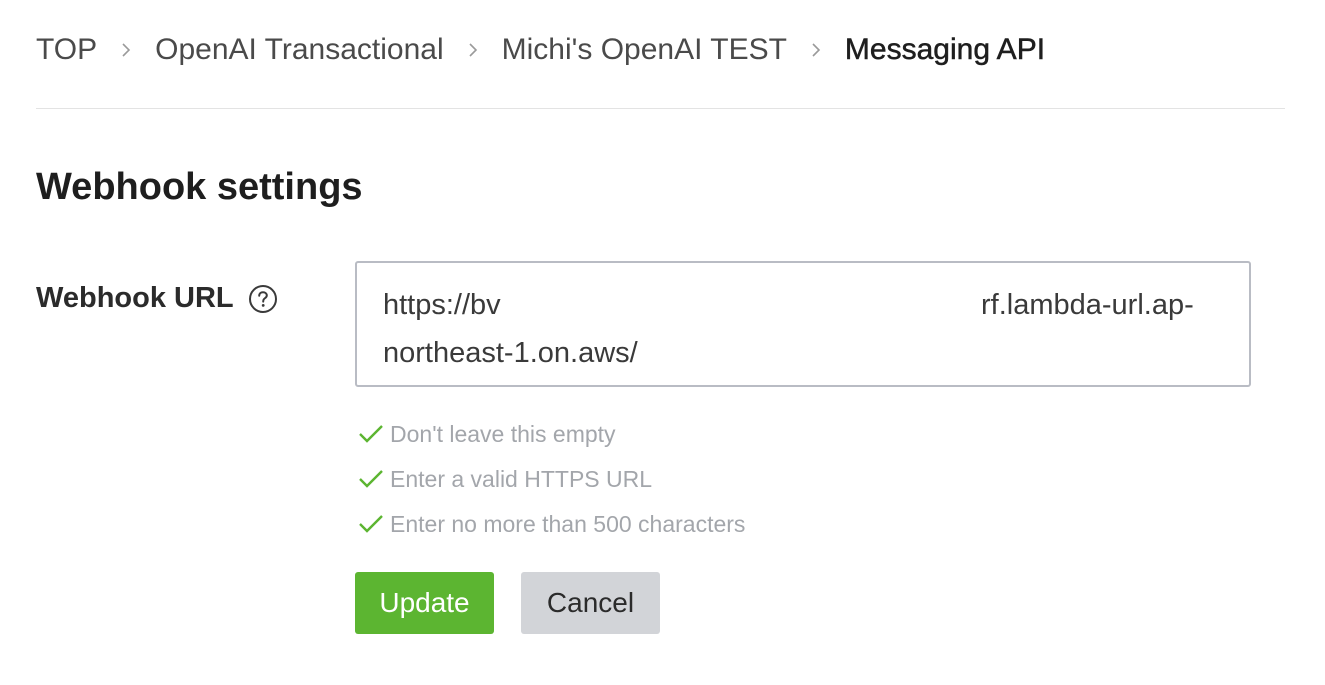  I want to click on divider, so click(660, 108).